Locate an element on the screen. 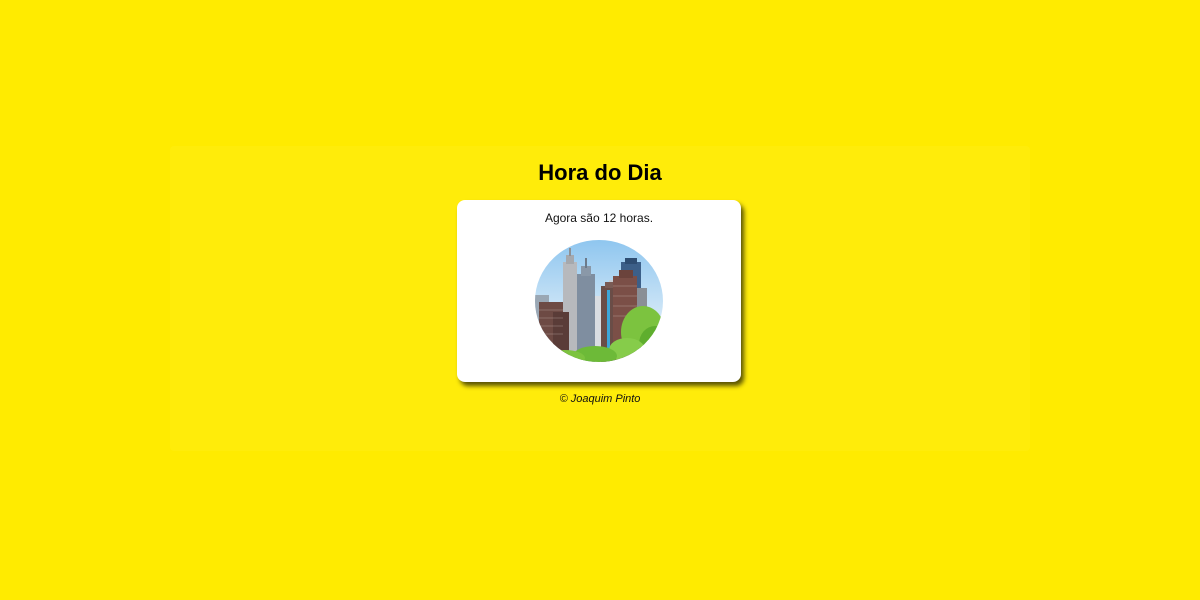 This screenshot has width=1200, height=600. footer-credit: © Joaquim Pinto is located at coordinates (600, 399).